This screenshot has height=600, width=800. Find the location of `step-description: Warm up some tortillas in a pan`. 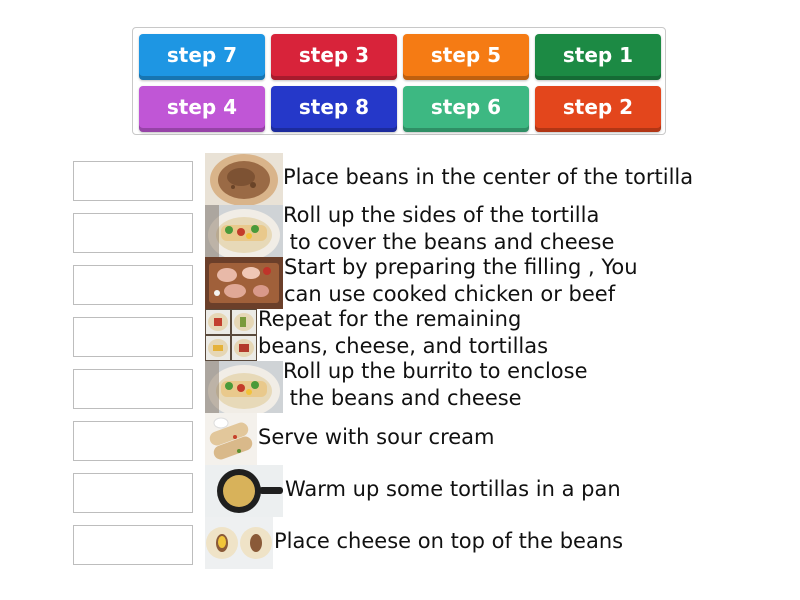

step-description: Warm up some tortillas in a pan is located at coordinates (453, 489).